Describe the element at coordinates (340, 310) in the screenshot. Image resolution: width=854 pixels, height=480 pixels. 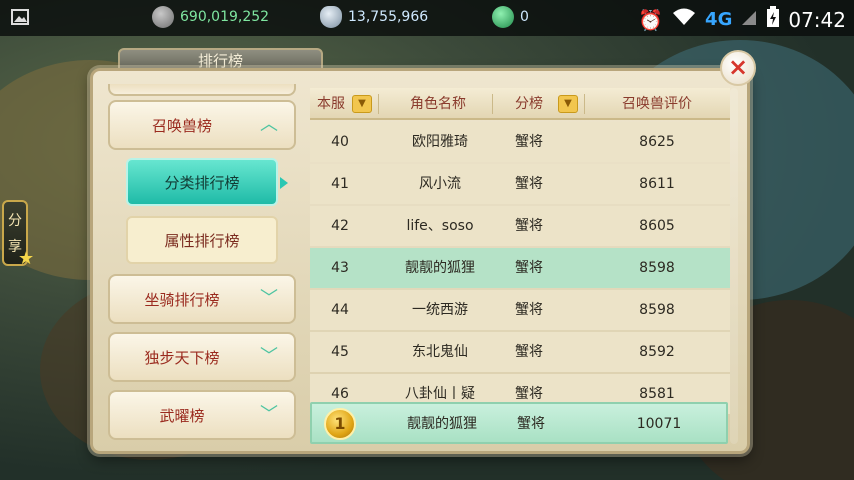
I see `rank-cell: 44` at that location.